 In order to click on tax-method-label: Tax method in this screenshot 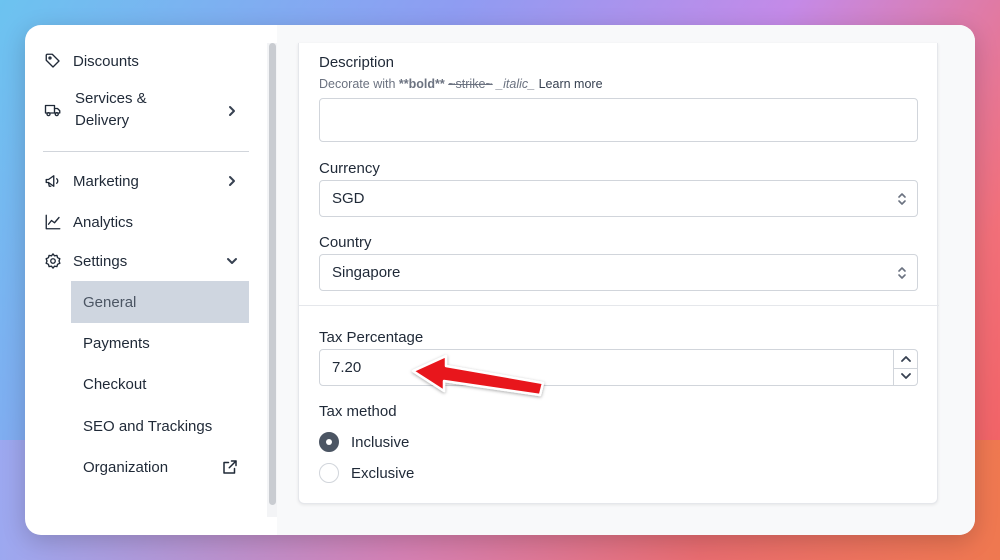, I will do `click(358, 411)`.